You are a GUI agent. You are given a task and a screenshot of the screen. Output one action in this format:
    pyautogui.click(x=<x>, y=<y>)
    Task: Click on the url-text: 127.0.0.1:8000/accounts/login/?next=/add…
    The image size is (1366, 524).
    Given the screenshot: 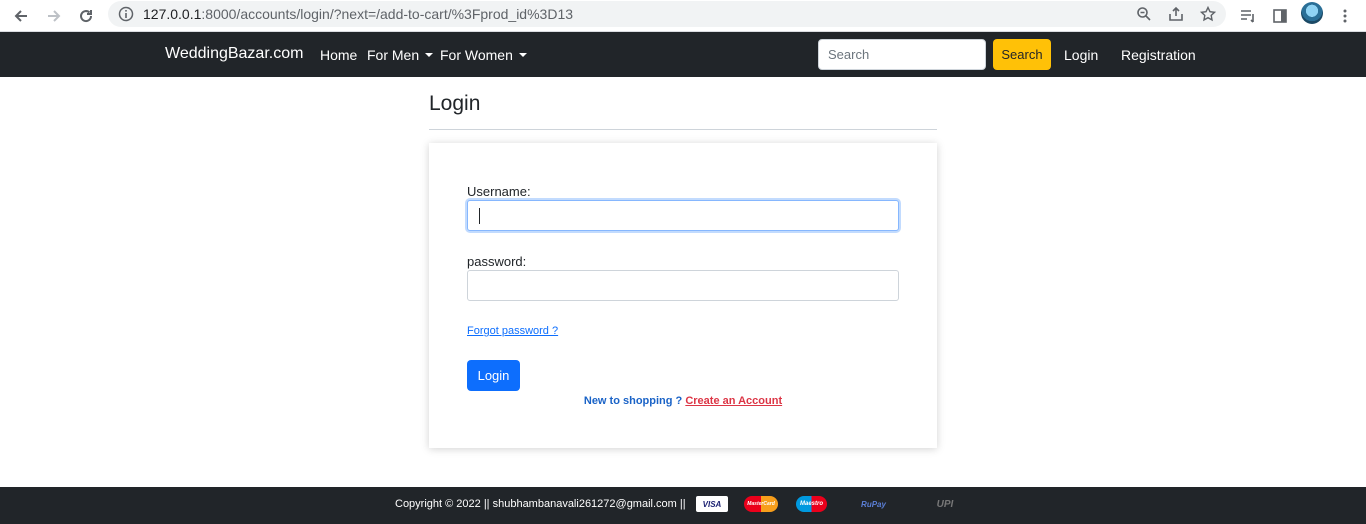 What is the action you would take?
    pyautogui.click(x=358, y=14)
    